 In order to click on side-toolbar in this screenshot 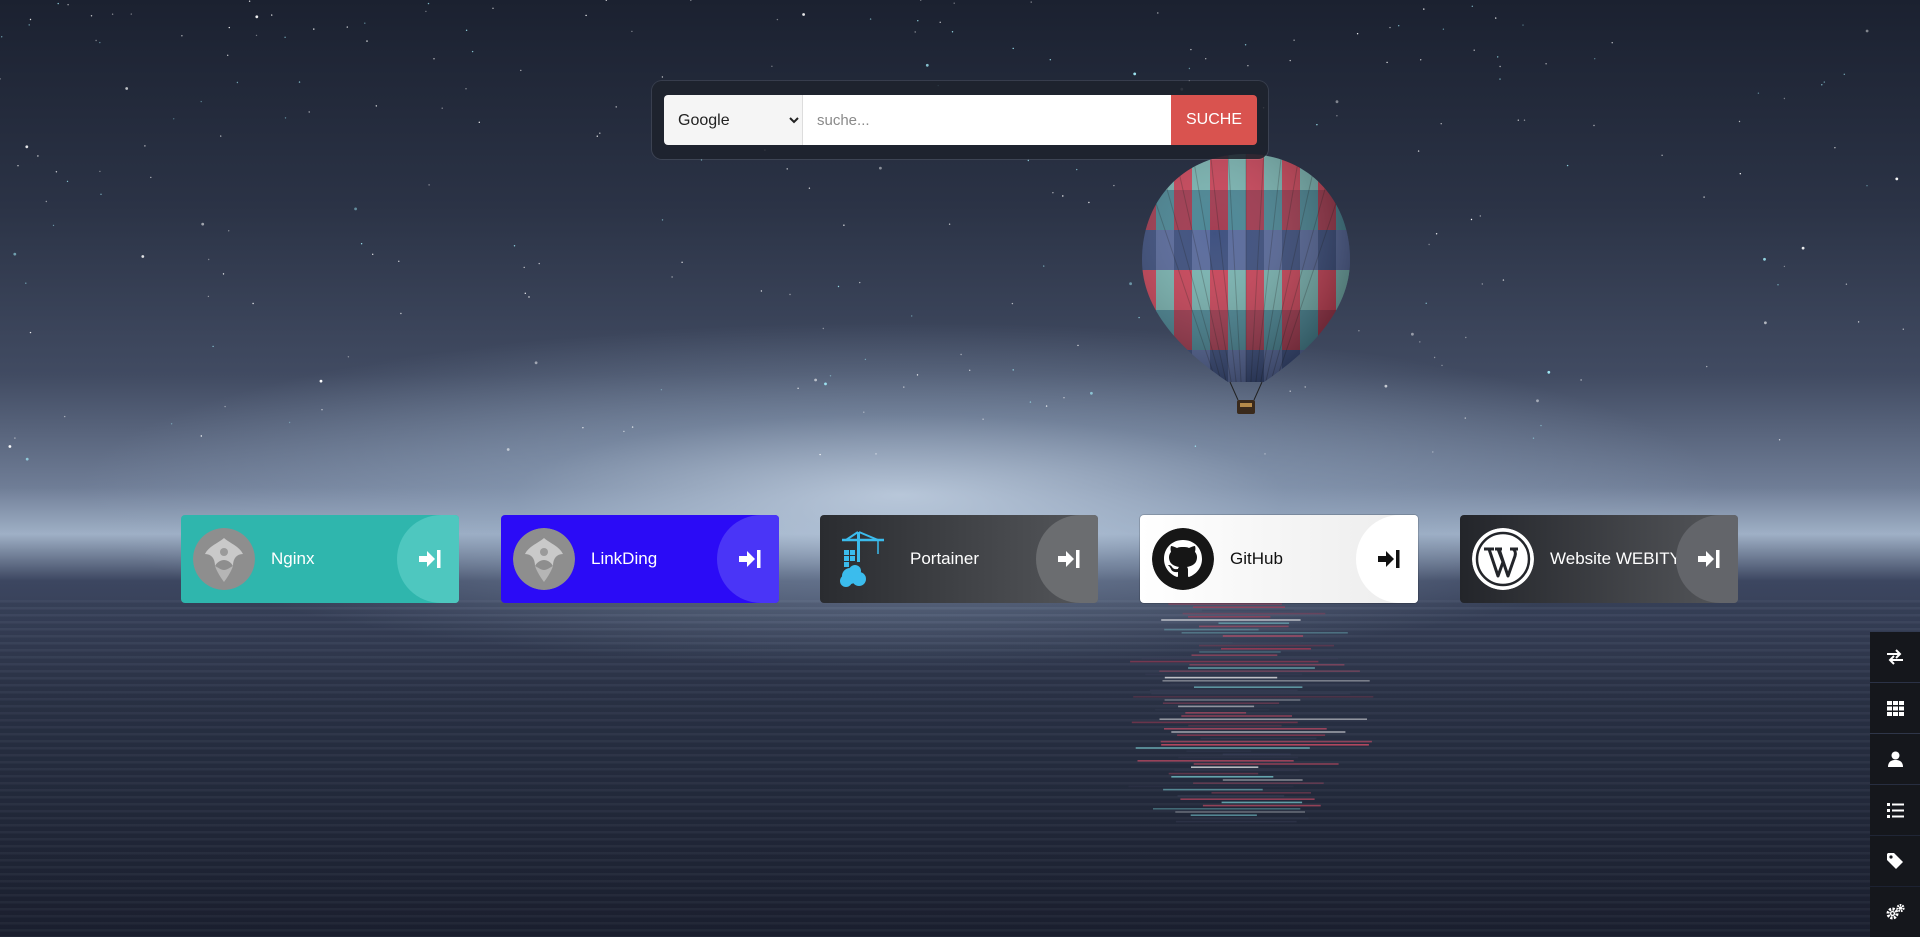, I will do `click(1895, 785)`.